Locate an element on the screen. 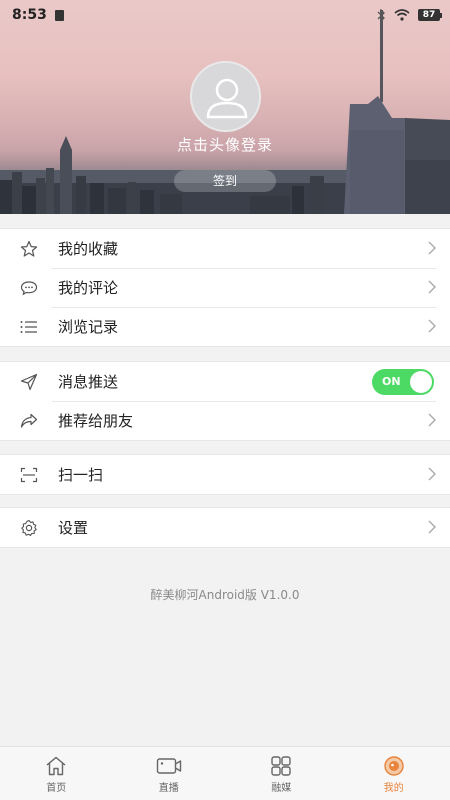 The image size is (450, 800). star-icon is located at coordinates (29, 249).